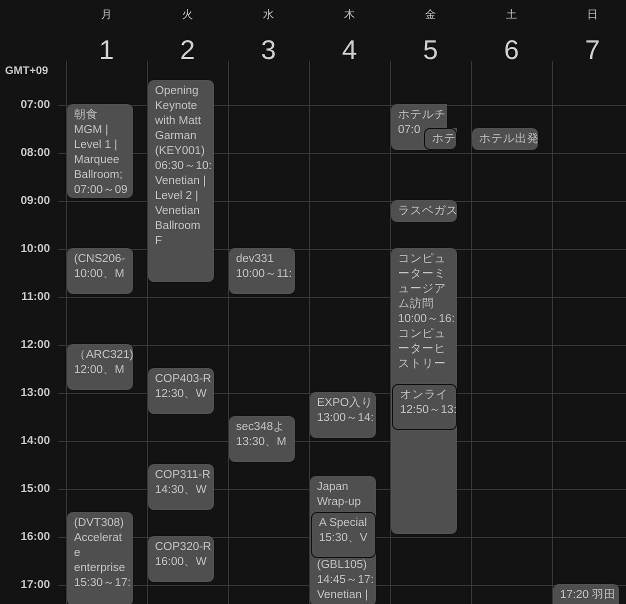  I want to click on event-title: 17:20 羽田, so click(588, 595).